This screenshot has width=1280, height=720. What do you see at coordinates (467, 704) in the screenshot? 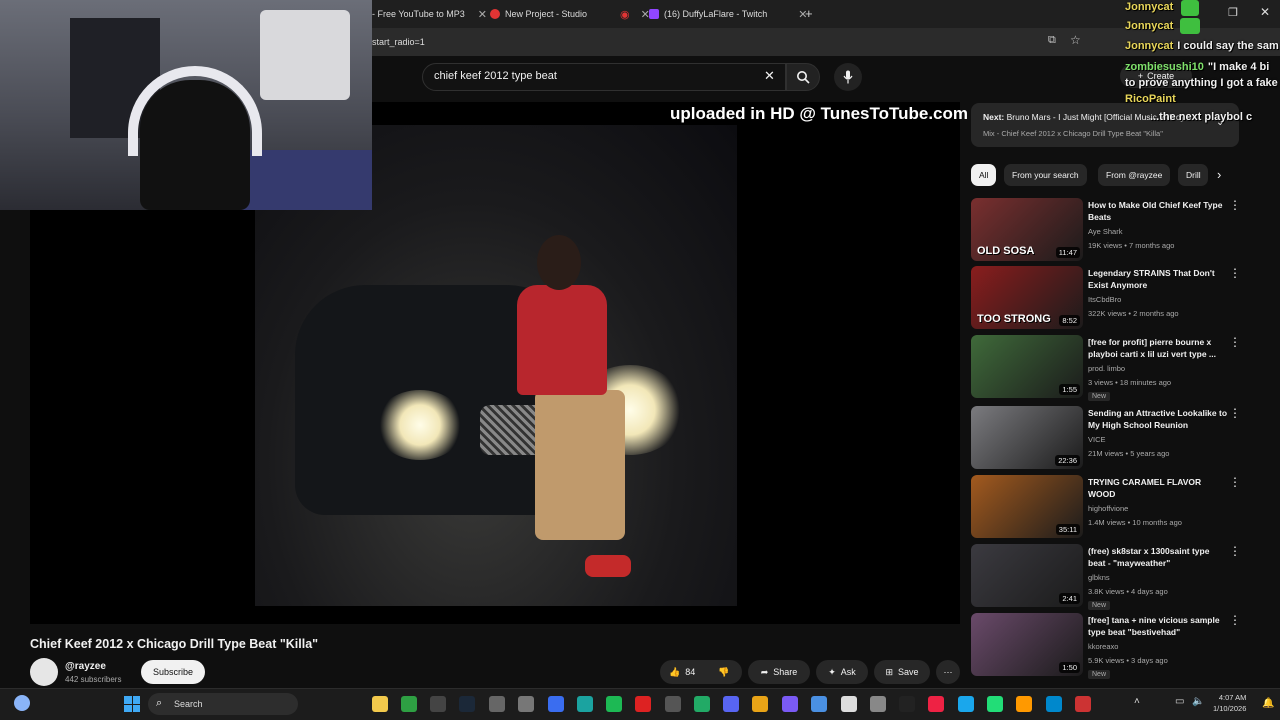
I see `steam-icon` at bounding box center [467, 704].